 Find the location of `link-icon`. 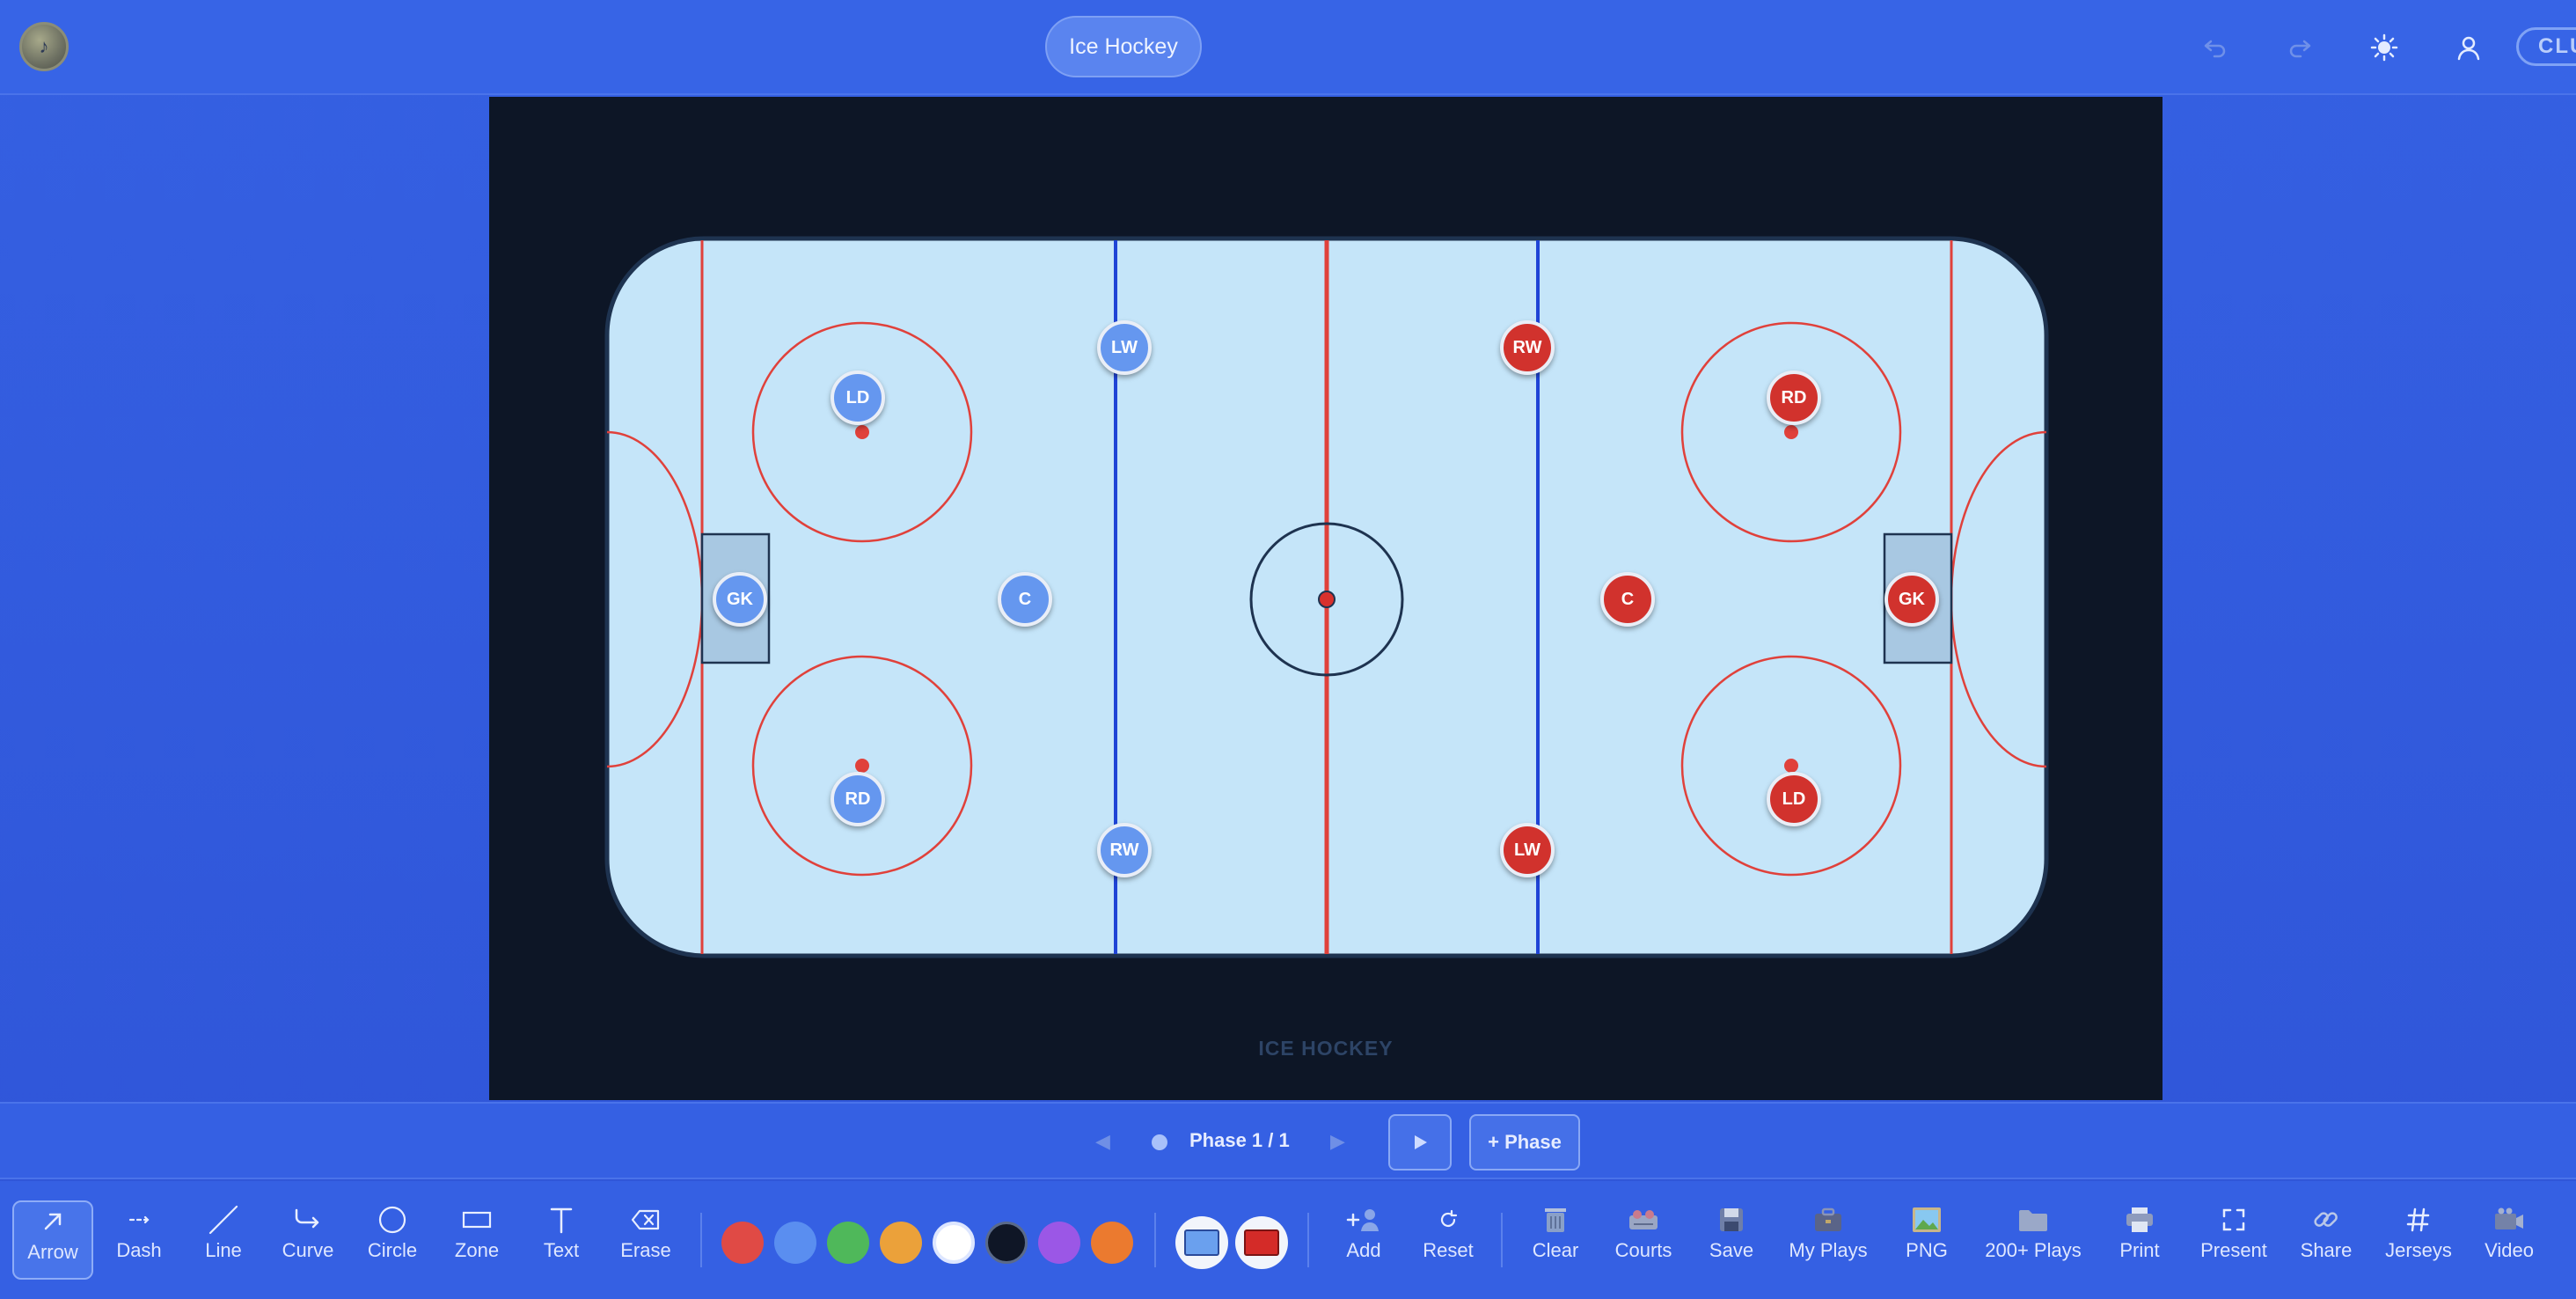

link-icon is located at coordinates (2326, 1219).